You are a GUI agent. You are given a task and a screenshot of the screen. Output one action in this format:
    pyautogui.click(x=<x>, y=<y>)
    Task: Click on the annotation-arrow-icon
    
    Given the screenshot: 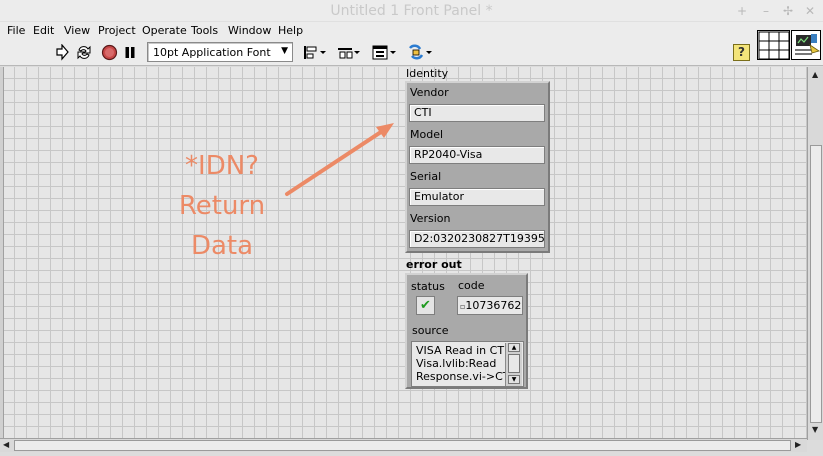 What is the action you would take?
    pyautogui.click(x=339, y=159)
    